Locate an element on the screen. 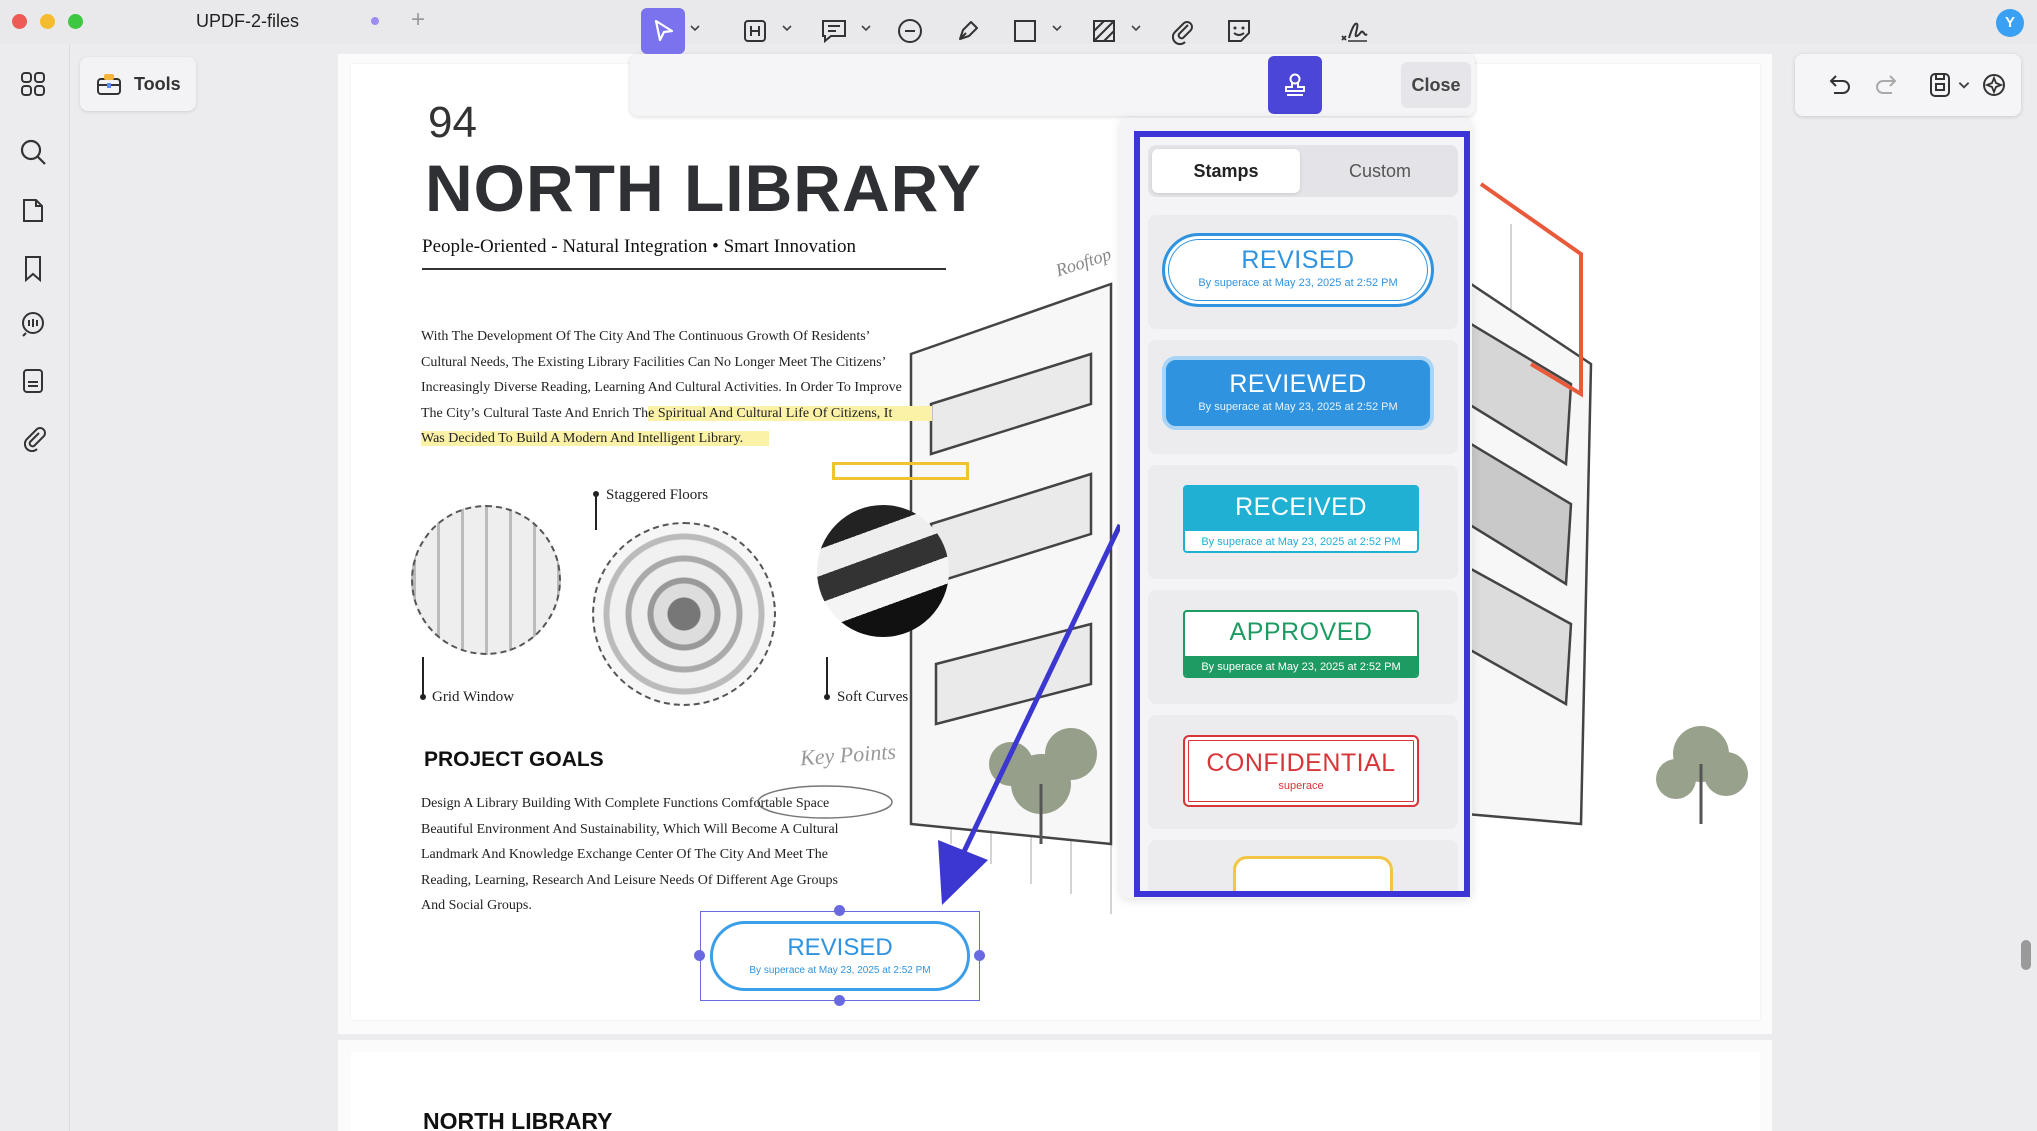 This screenshot has width=2037, height=1131. tools-label: Tools is located at coordinates (157, 84).